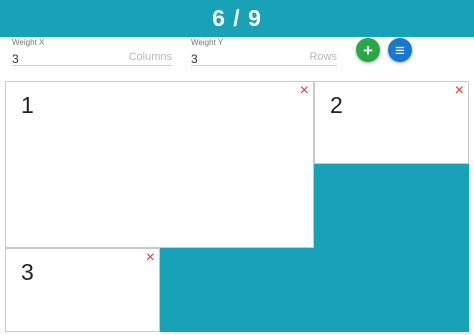 Image resolution: width=474 pixels, height=335 pixels. What do you see at coordinates (264, 52) in the screenshot?
I see `weight-y-field: Weight Y 3 Rows` at bounding box center [264, 52].